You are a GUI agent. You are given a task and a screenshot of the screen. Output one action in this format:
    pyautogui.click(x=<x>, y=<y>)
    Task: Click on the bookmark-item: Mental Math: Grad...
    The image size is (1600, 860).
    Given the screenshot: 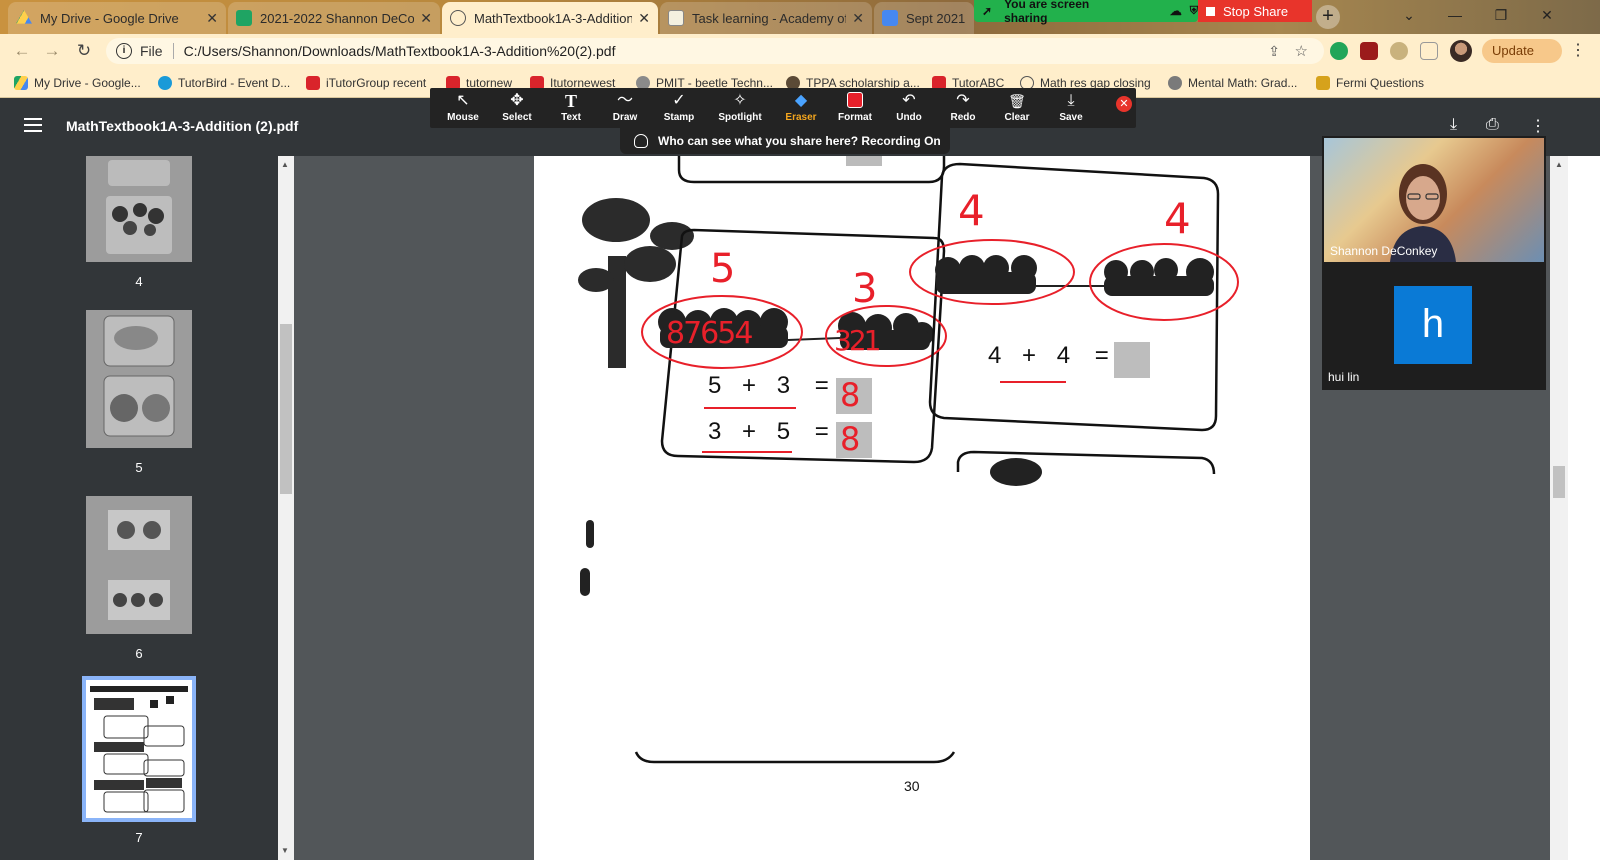 What is the action you would take?
    pyautogui.click(x=1232, y=83)
    